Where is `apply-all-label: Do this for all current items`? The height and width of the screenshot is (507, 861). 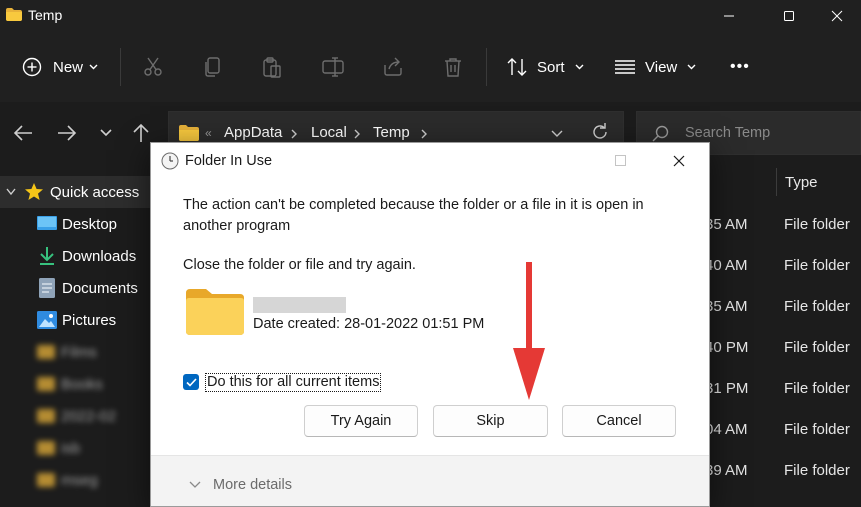 apply-all-label: Do this for all current items is located at coordinates (293, 382).